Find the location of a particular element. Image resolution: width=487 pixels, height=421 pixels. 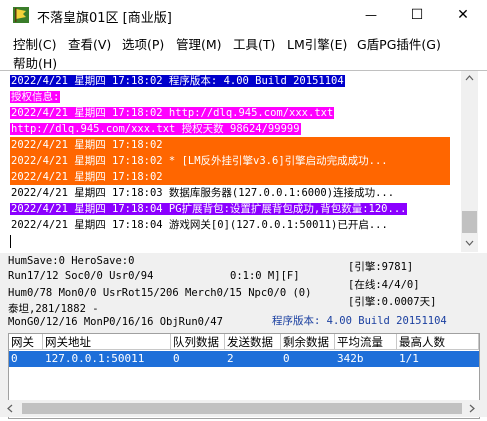

close-button: ✕ is located at coordinates (463, 15).